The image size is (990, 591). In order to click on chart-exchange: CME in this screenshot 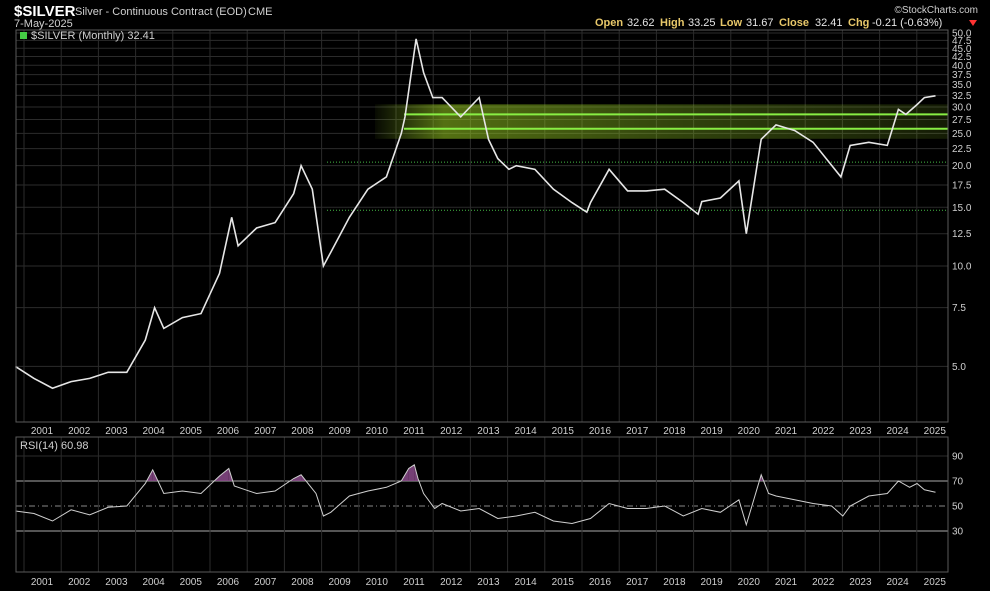, I will do `click(260, 12)`.